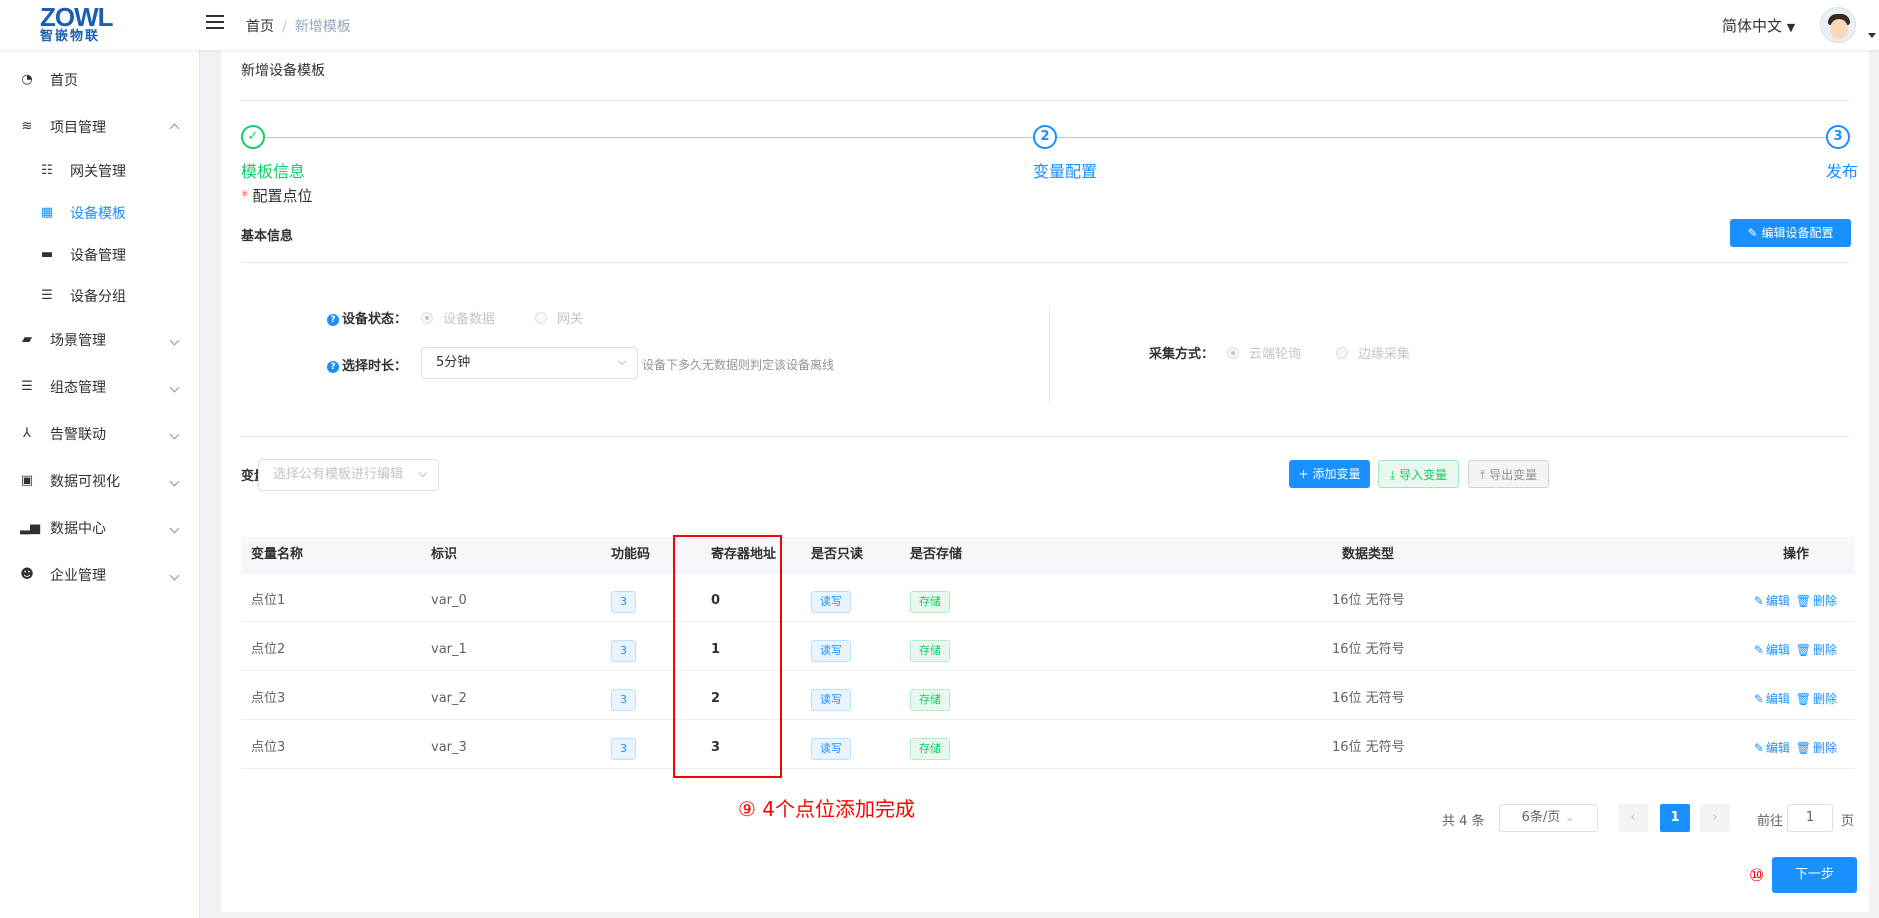  What do you see at coordinates (27, 574) in the screenshot?
I see `user-gear-icon: ☻` at bounding box center [27, 574].